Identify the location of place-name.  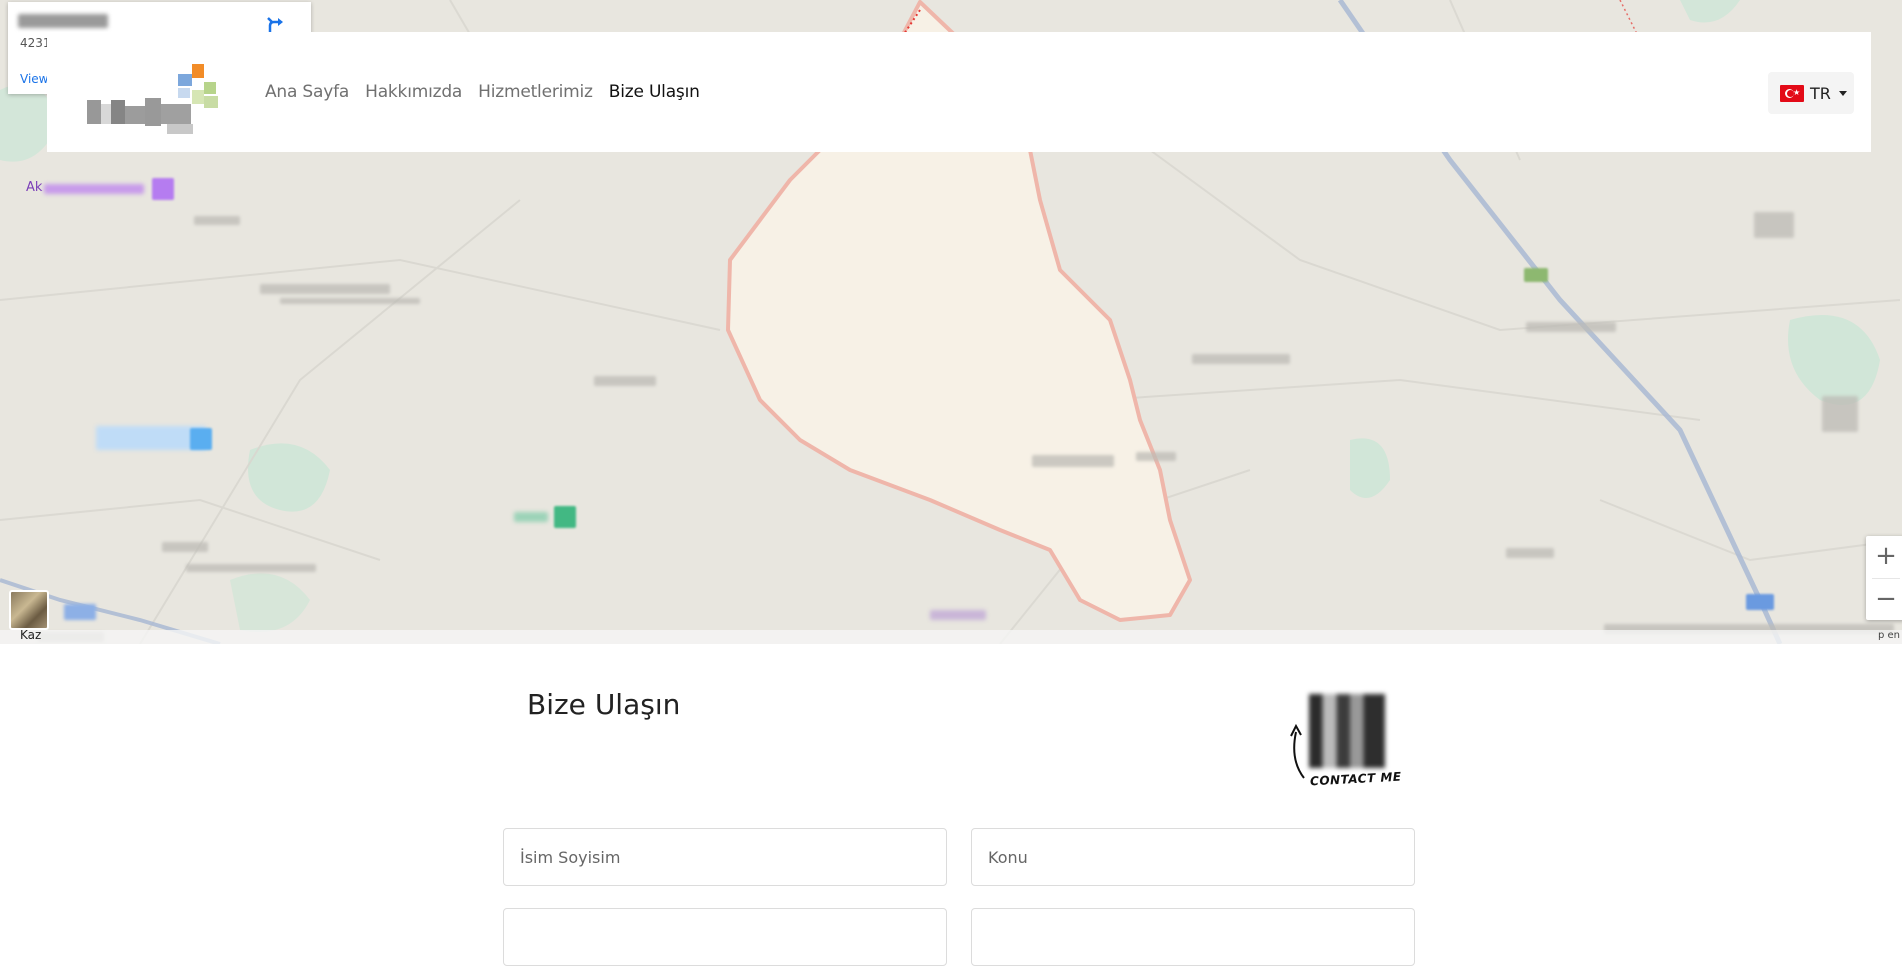
(63, 21).